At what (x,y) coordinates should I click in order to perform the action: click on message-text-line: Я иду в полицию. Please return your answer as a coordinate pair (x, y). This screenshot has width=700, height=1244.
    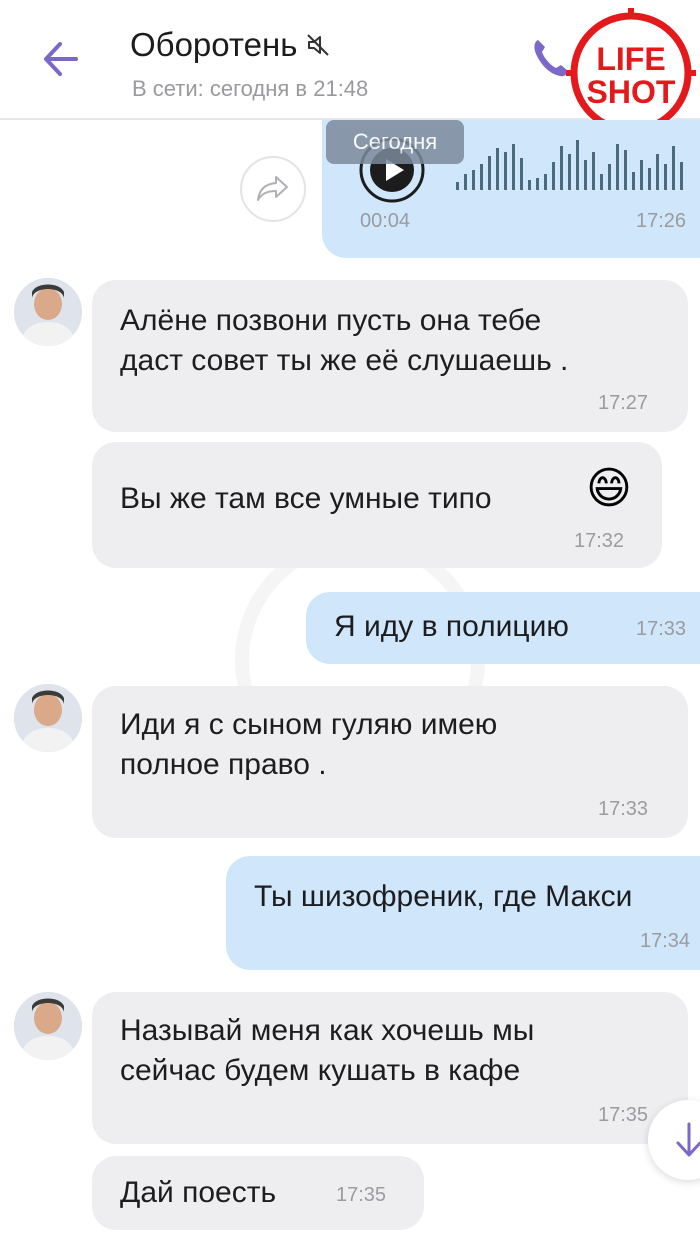
    Looking at the image, I should click on (451, 626).